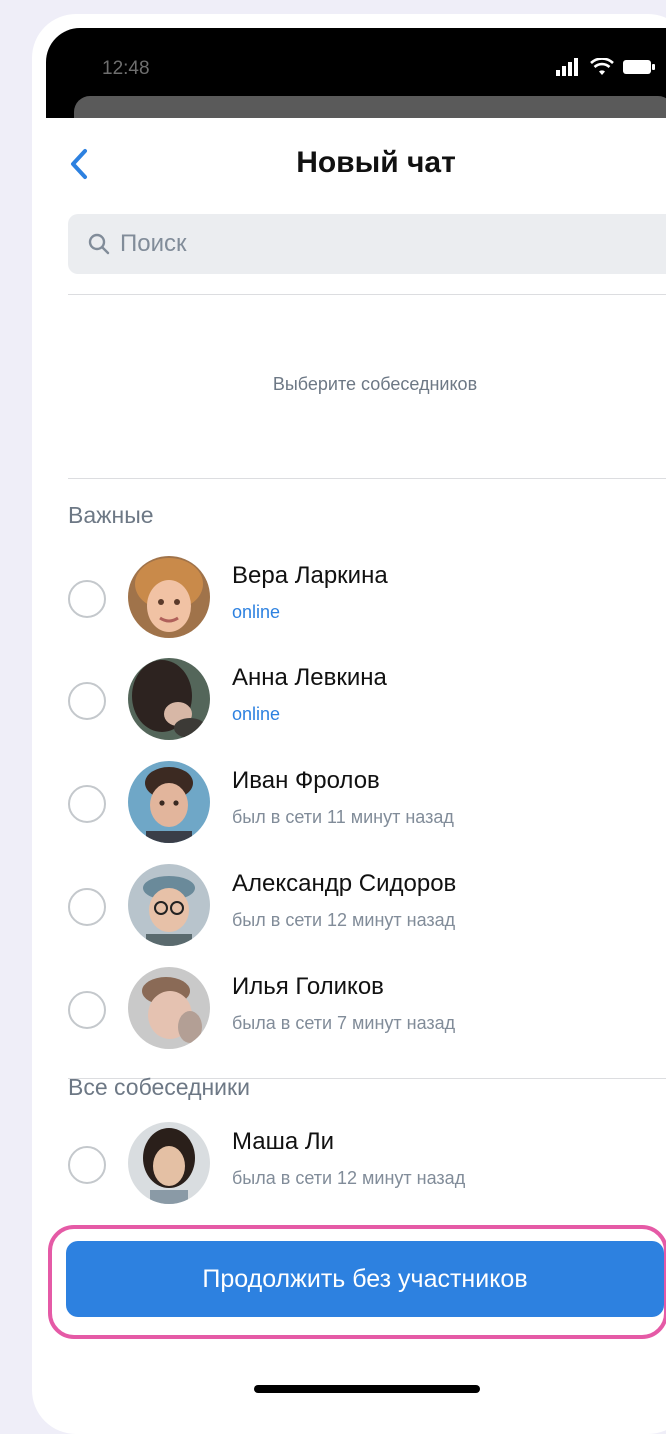 The image size is (666, 1434). What do you see at coordinates (306, 780) in the screenshot?
I see `contact-name: Иван Фролов` at bounding box center [306, 780].